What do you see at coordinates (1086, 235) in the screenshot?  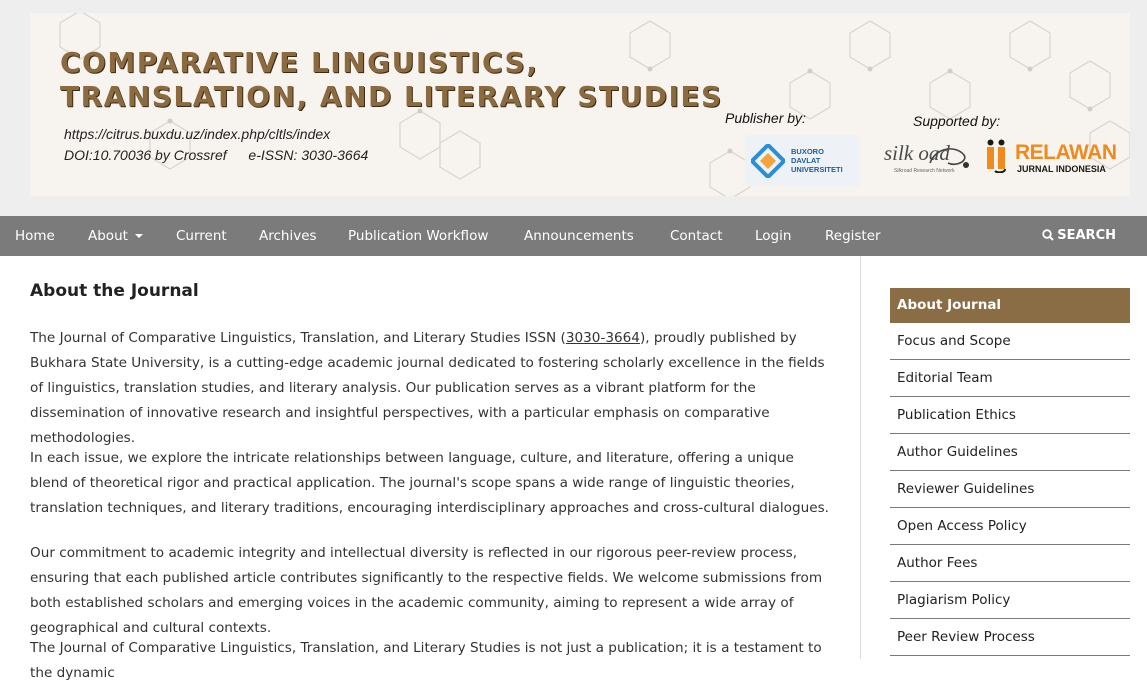 I see `search-label: SEARCH` at bounding box center [1086, 235].